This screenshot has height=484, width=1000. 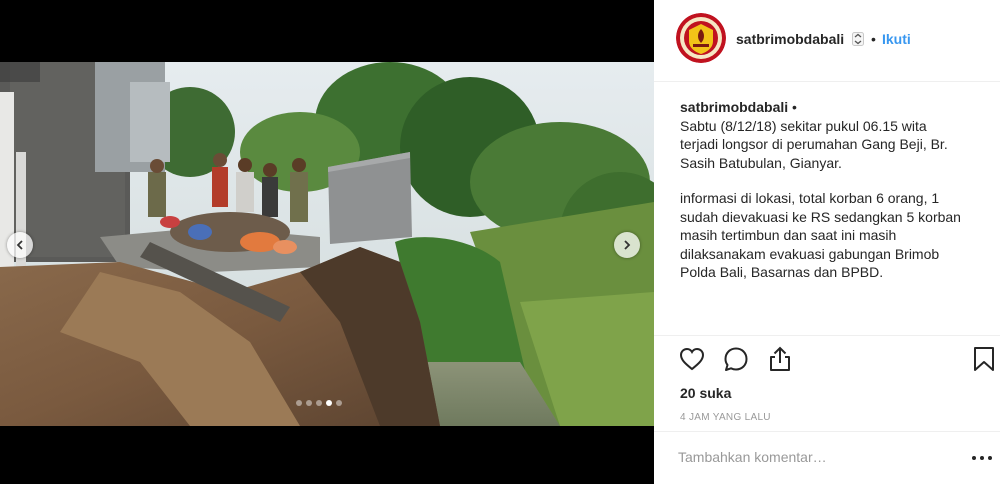 I want to click on chevron-right-icon, so click(x=627, y=245).